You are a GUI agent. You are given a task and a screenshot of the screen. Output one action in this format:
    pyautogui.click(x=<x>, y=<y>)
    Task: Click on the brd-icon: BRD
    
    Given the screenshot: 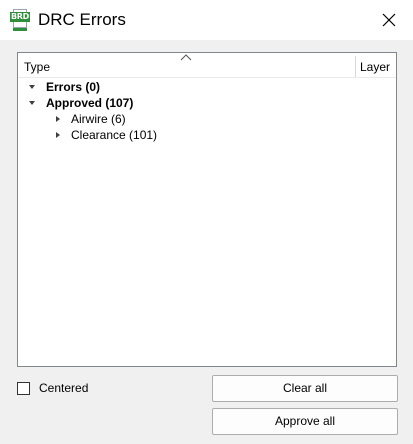 What is the action you would take?
    pyautogui.click(x=20, y=20)
    